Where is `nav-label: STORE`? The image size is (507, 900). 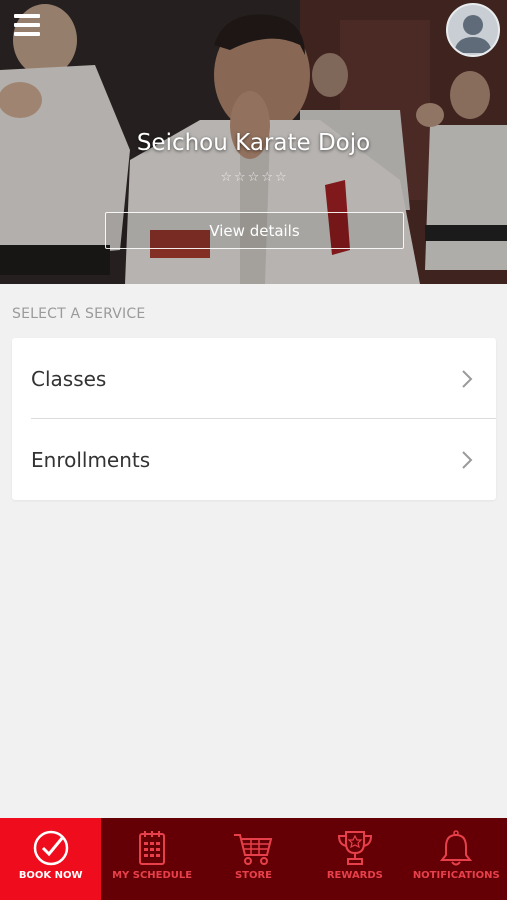 nav-label: STORE is located at coordinates (253, 875).